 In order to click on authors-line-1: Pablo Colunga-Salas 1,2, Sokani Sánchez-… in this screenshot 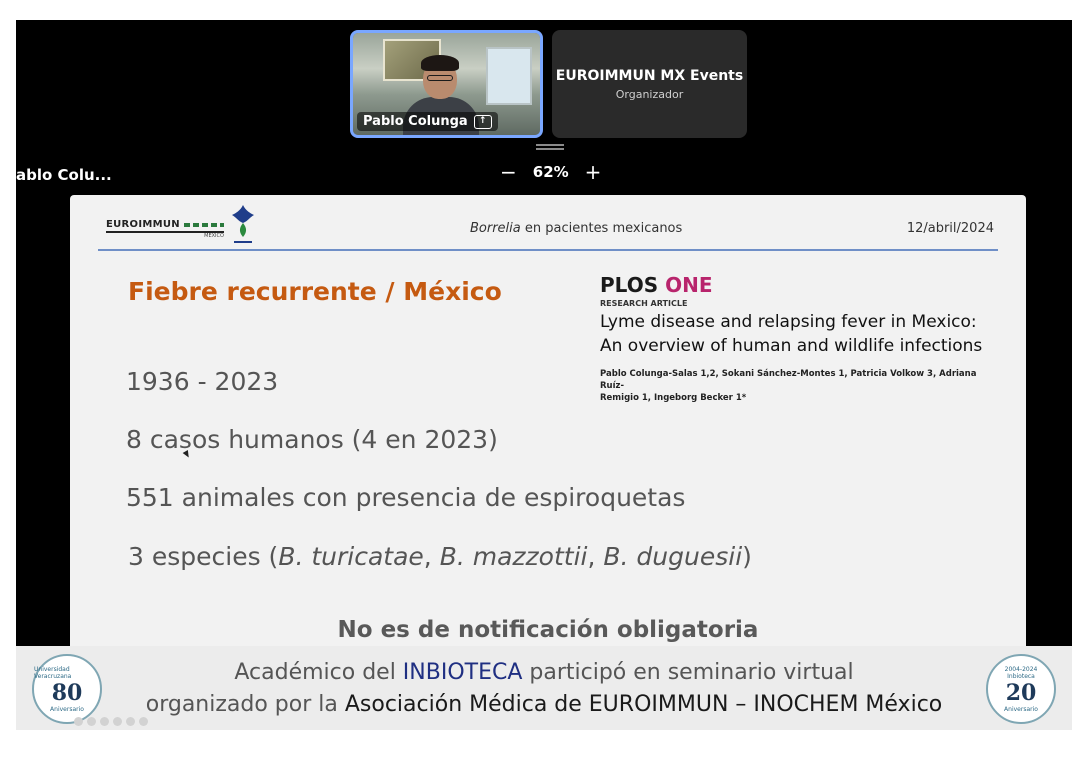, I will do `click(788, 380)`.